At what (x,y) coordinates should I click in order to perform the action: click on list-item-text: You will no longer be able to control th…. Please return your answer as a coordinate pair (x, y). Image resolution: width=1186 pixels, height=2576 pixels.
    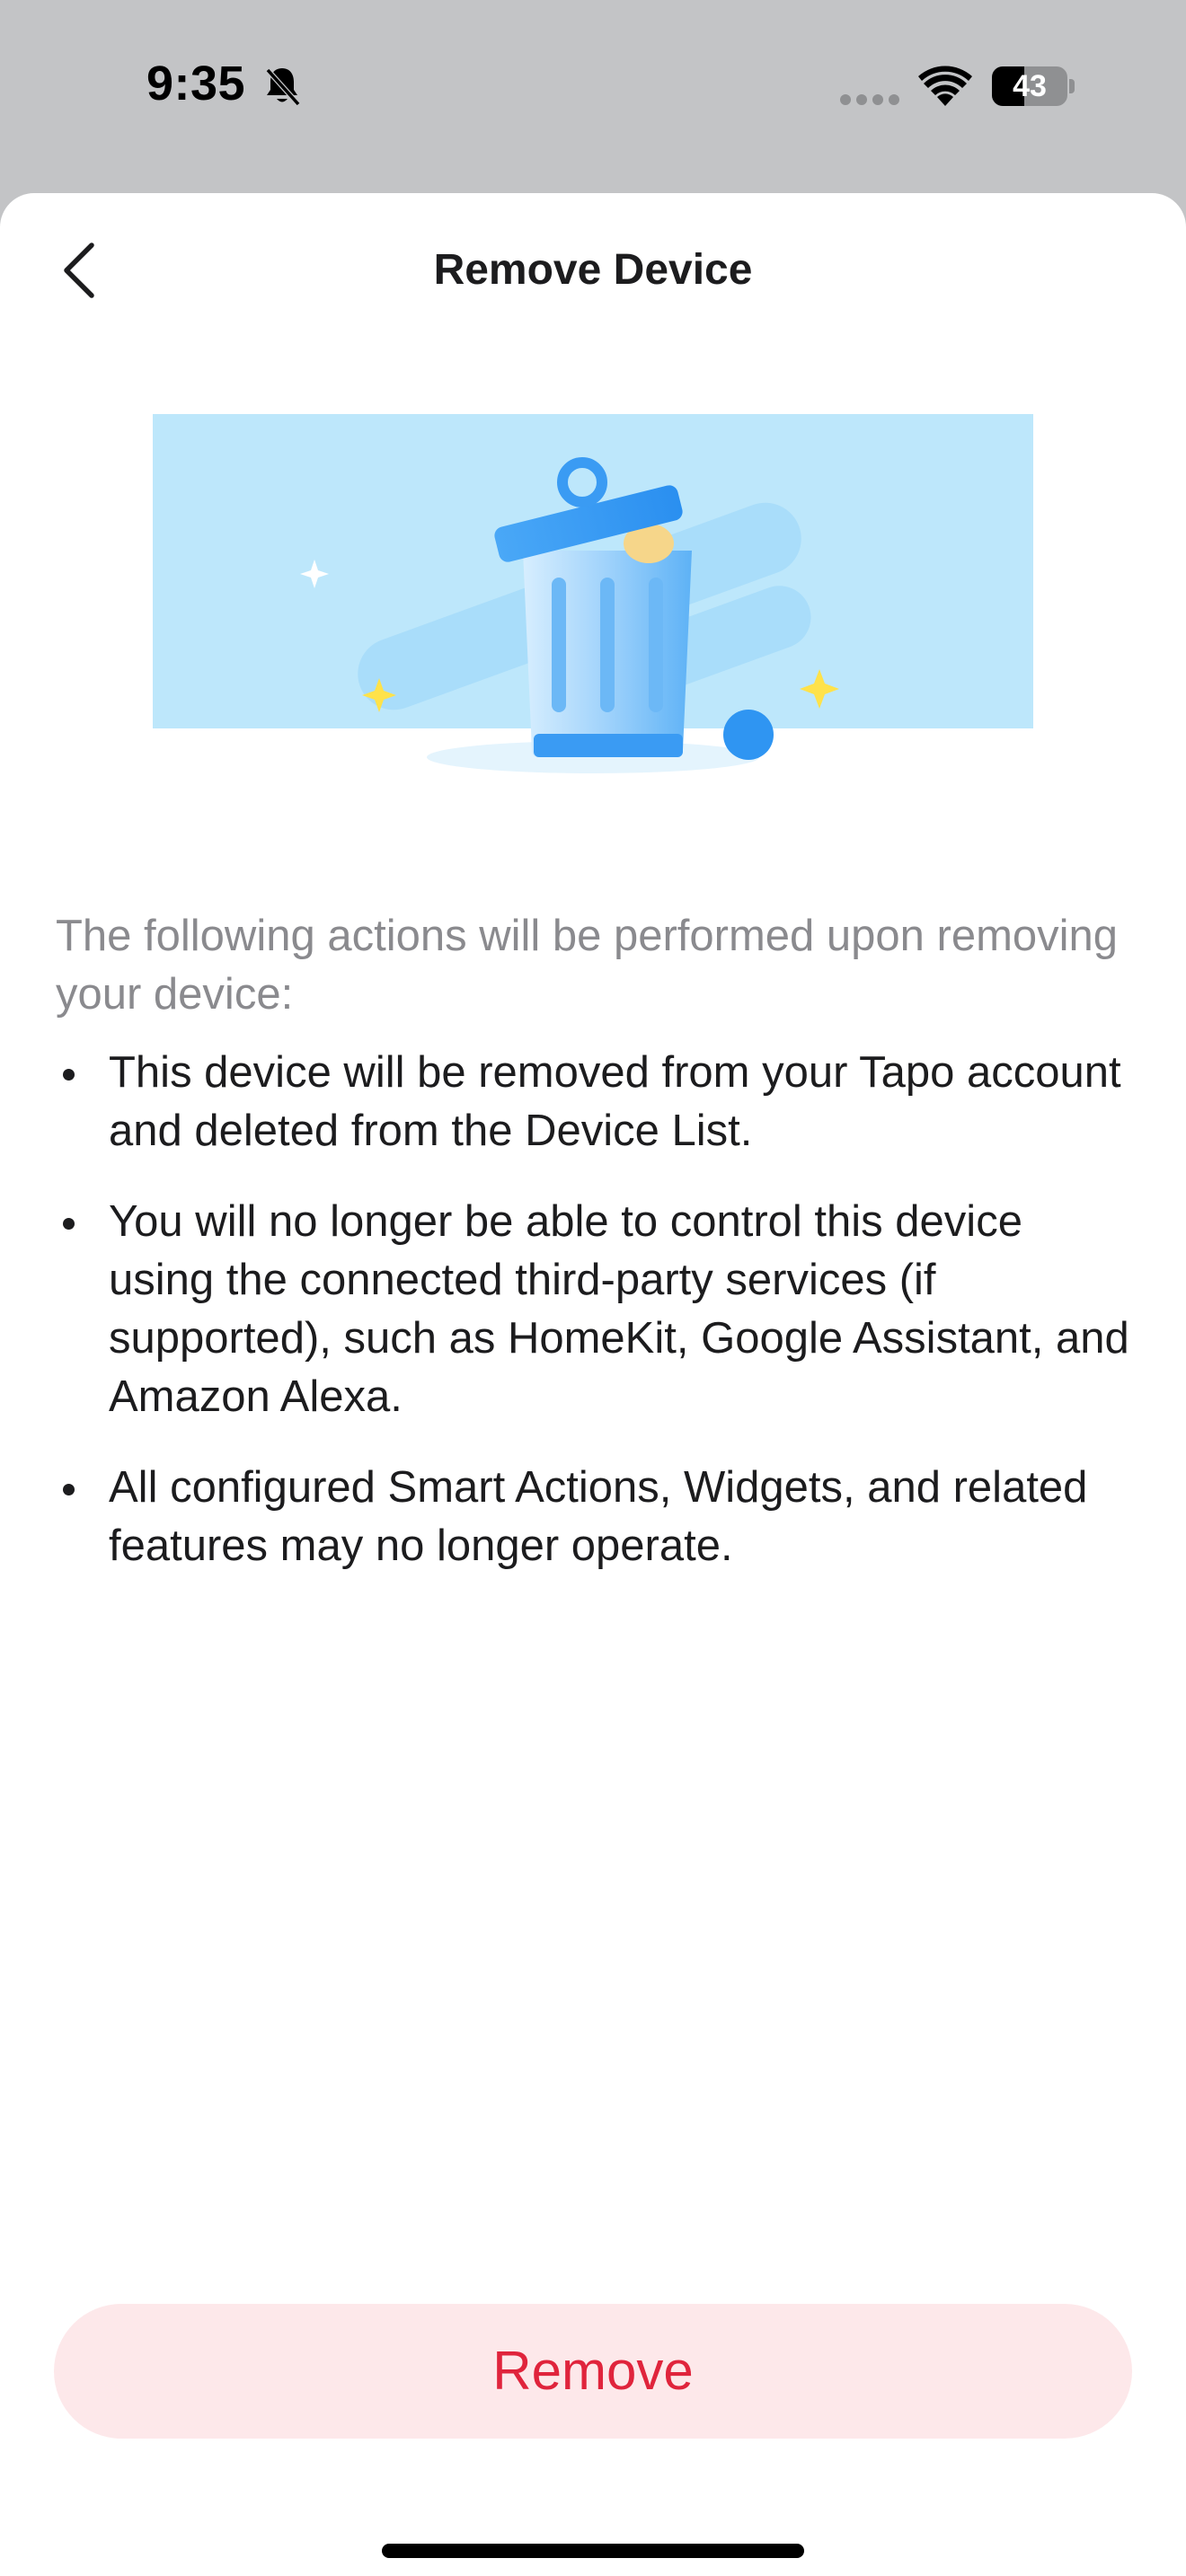
    Looking at the image, I should click on (619, 1309).